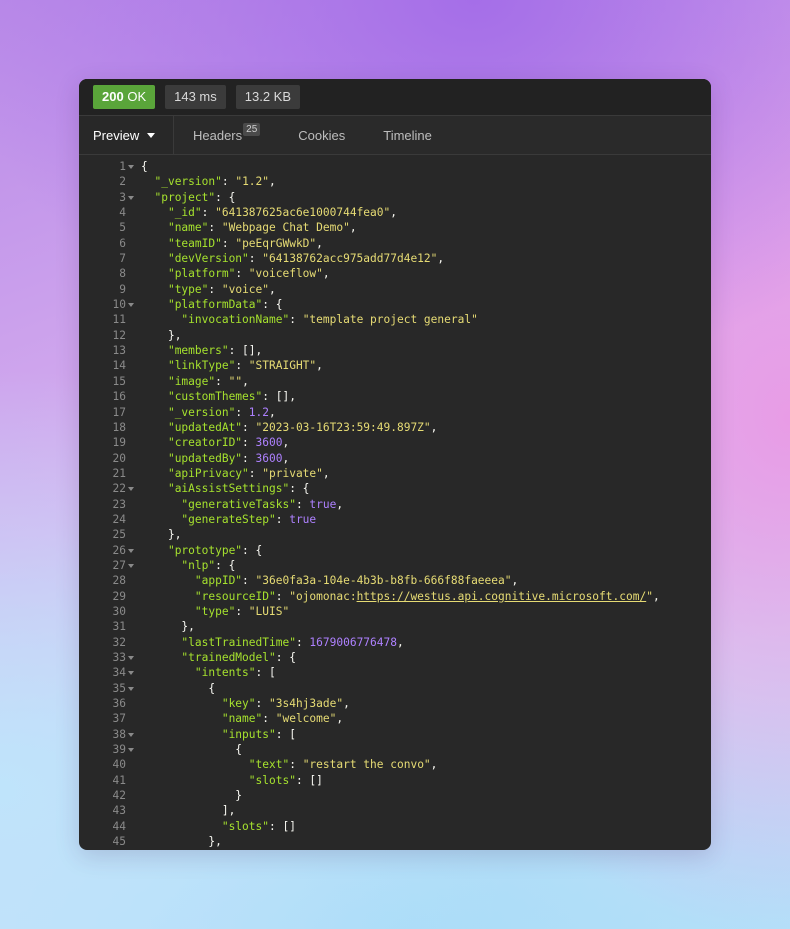  What do you see at coordinates (119, 397) in the screenshot?
I see `line-number: 16` at bounding box center [119, 397].